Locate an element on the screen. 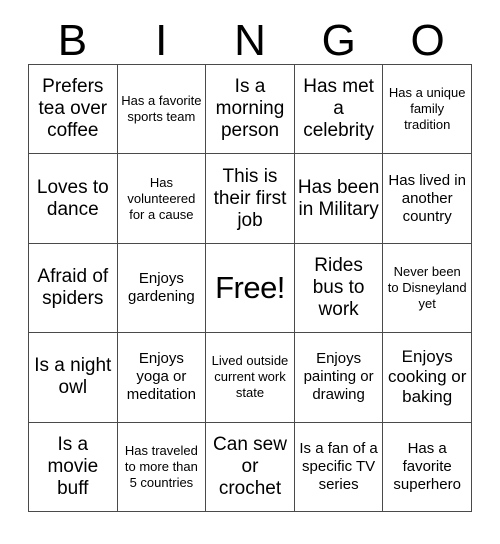 The image size is (500, 544). bingo-cell-label: Has met a celebrity is located at coordinates (338, 109).